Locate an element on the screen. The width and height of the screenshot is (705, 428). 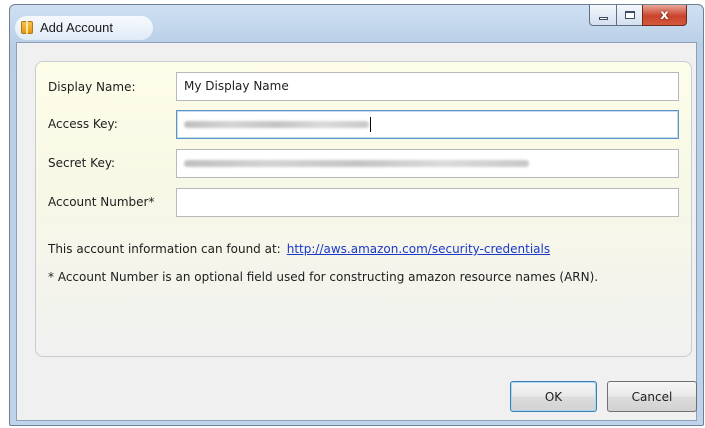
minimize-icon is located at coordinates (603, 18).